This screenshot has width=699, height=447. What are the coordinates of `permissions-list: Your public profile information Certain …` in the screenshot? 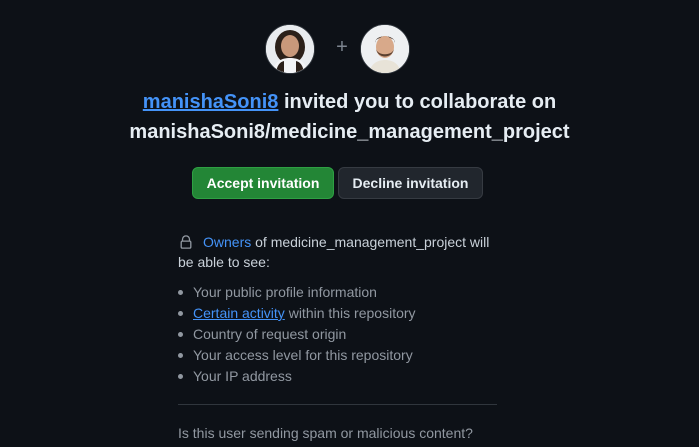 It's located at (338, 334).